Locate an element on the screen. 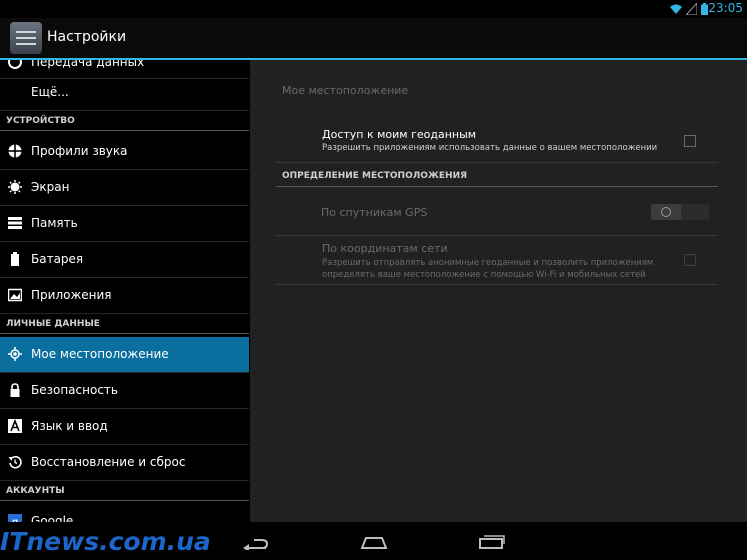  restore-icon is located at coordinates (15, 462).